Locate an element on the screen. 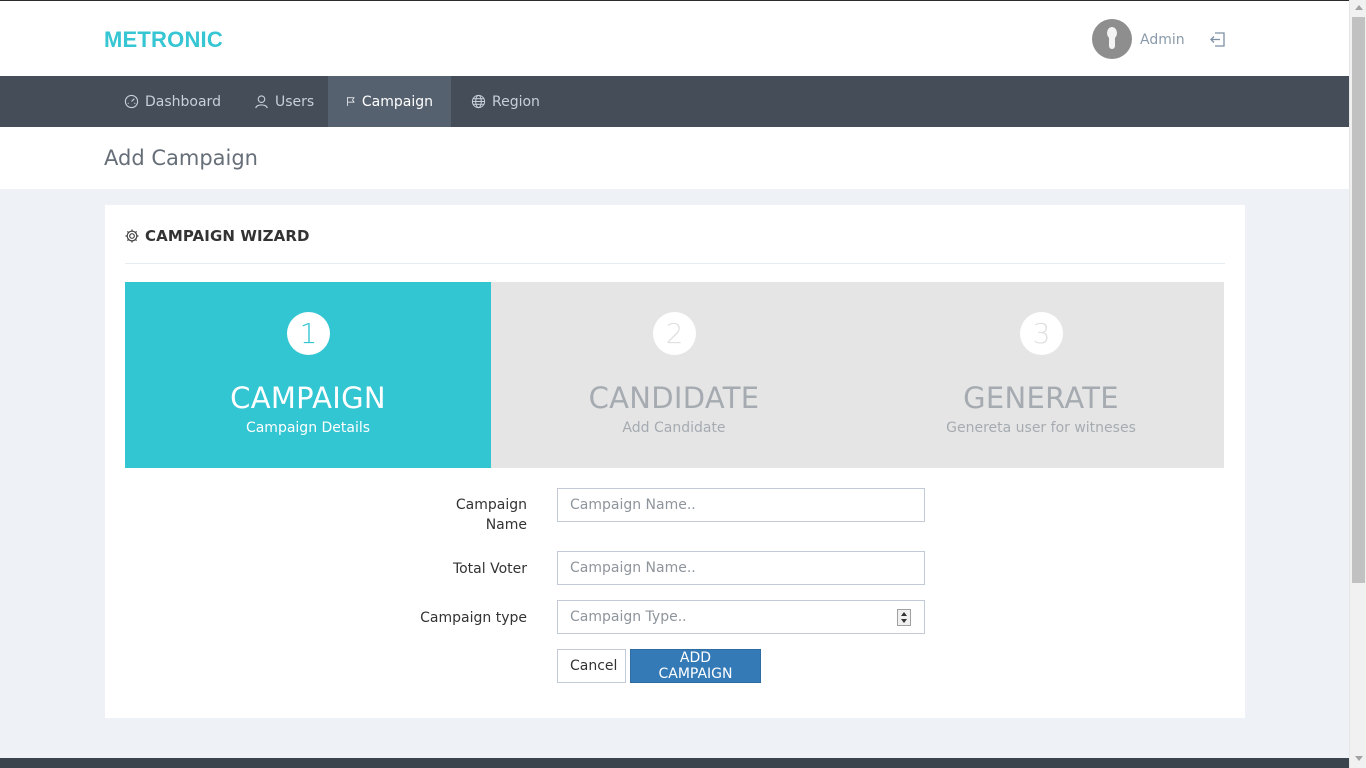 The height and width of the screenshot is (768, 1366). nav-label: Campaign is located at coordinates (397, 101).